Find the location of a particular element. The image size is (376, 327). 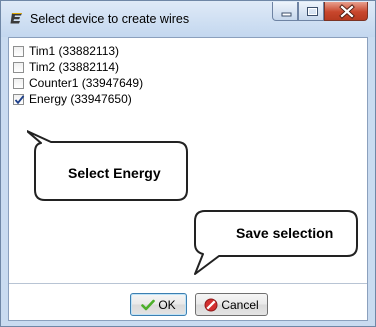

window-title: Select device to create wires is located at coordinates (110, 19).